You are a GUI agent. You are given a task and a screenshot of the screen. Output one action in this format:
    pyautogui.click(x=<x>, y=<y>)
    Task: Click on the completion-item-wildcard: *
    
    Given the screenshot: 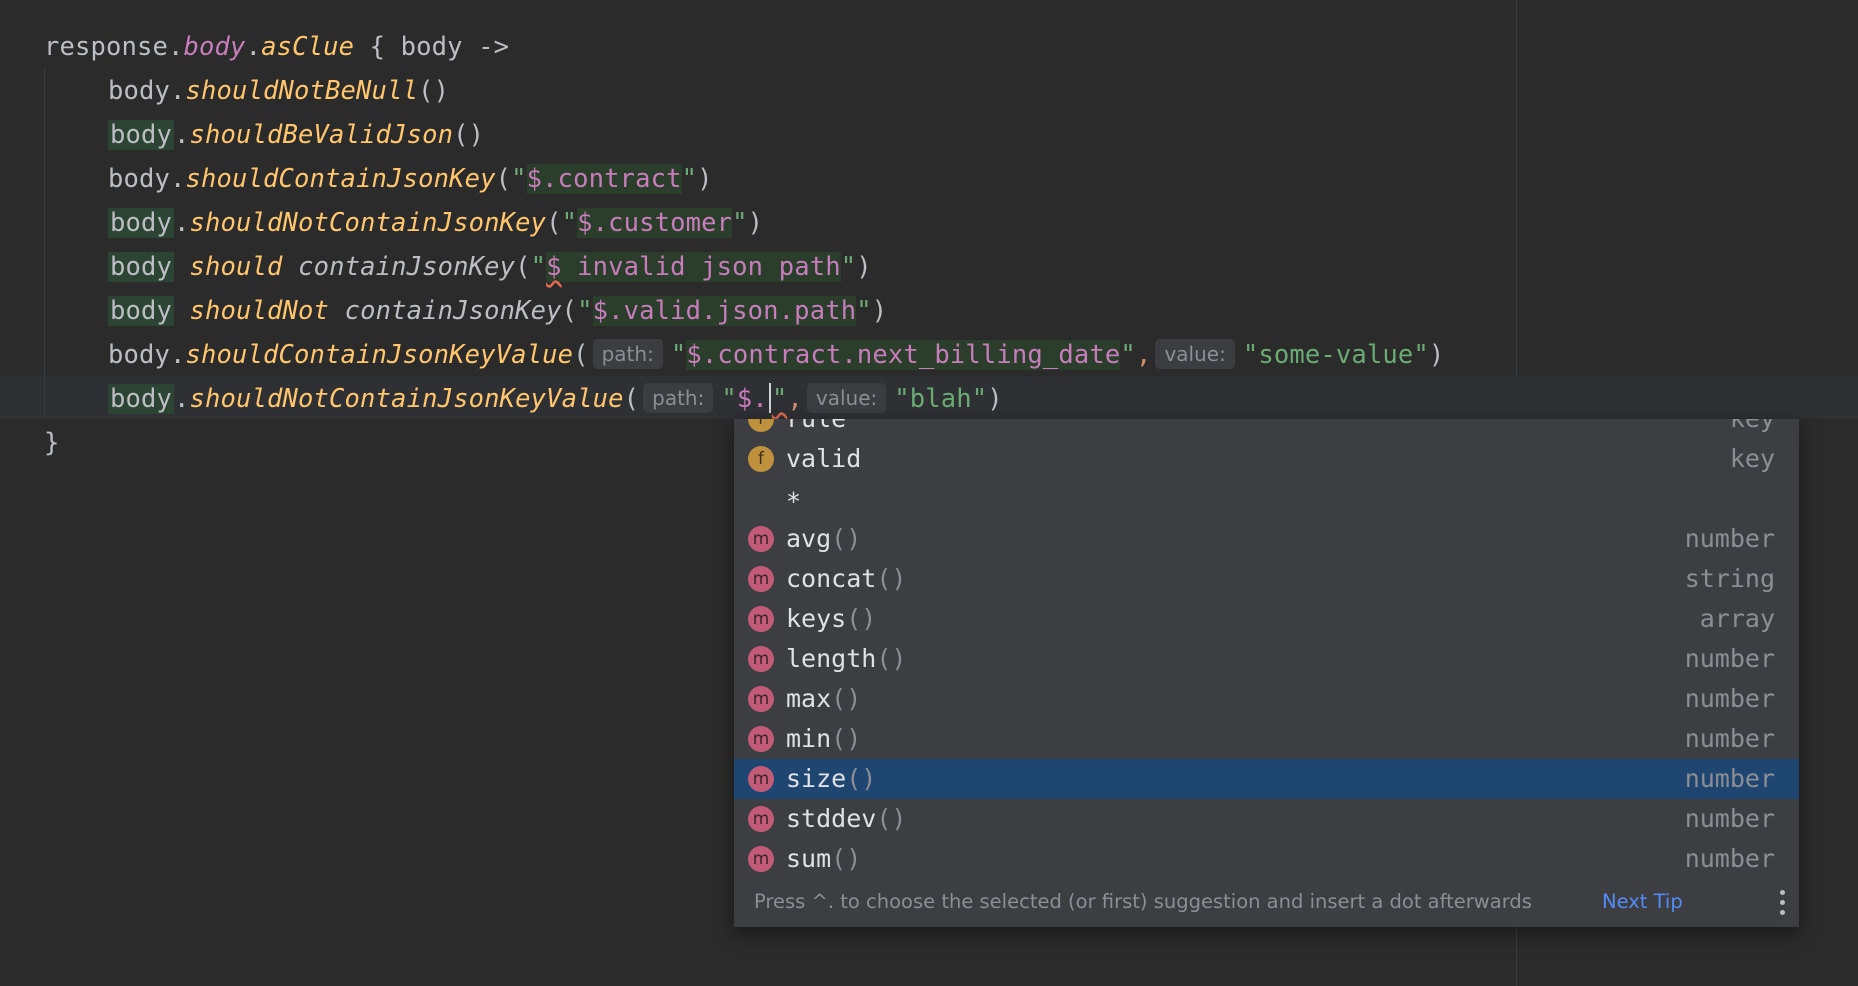 What is the action you would take?
    pyautogui.click(x=1266, y=499)
    